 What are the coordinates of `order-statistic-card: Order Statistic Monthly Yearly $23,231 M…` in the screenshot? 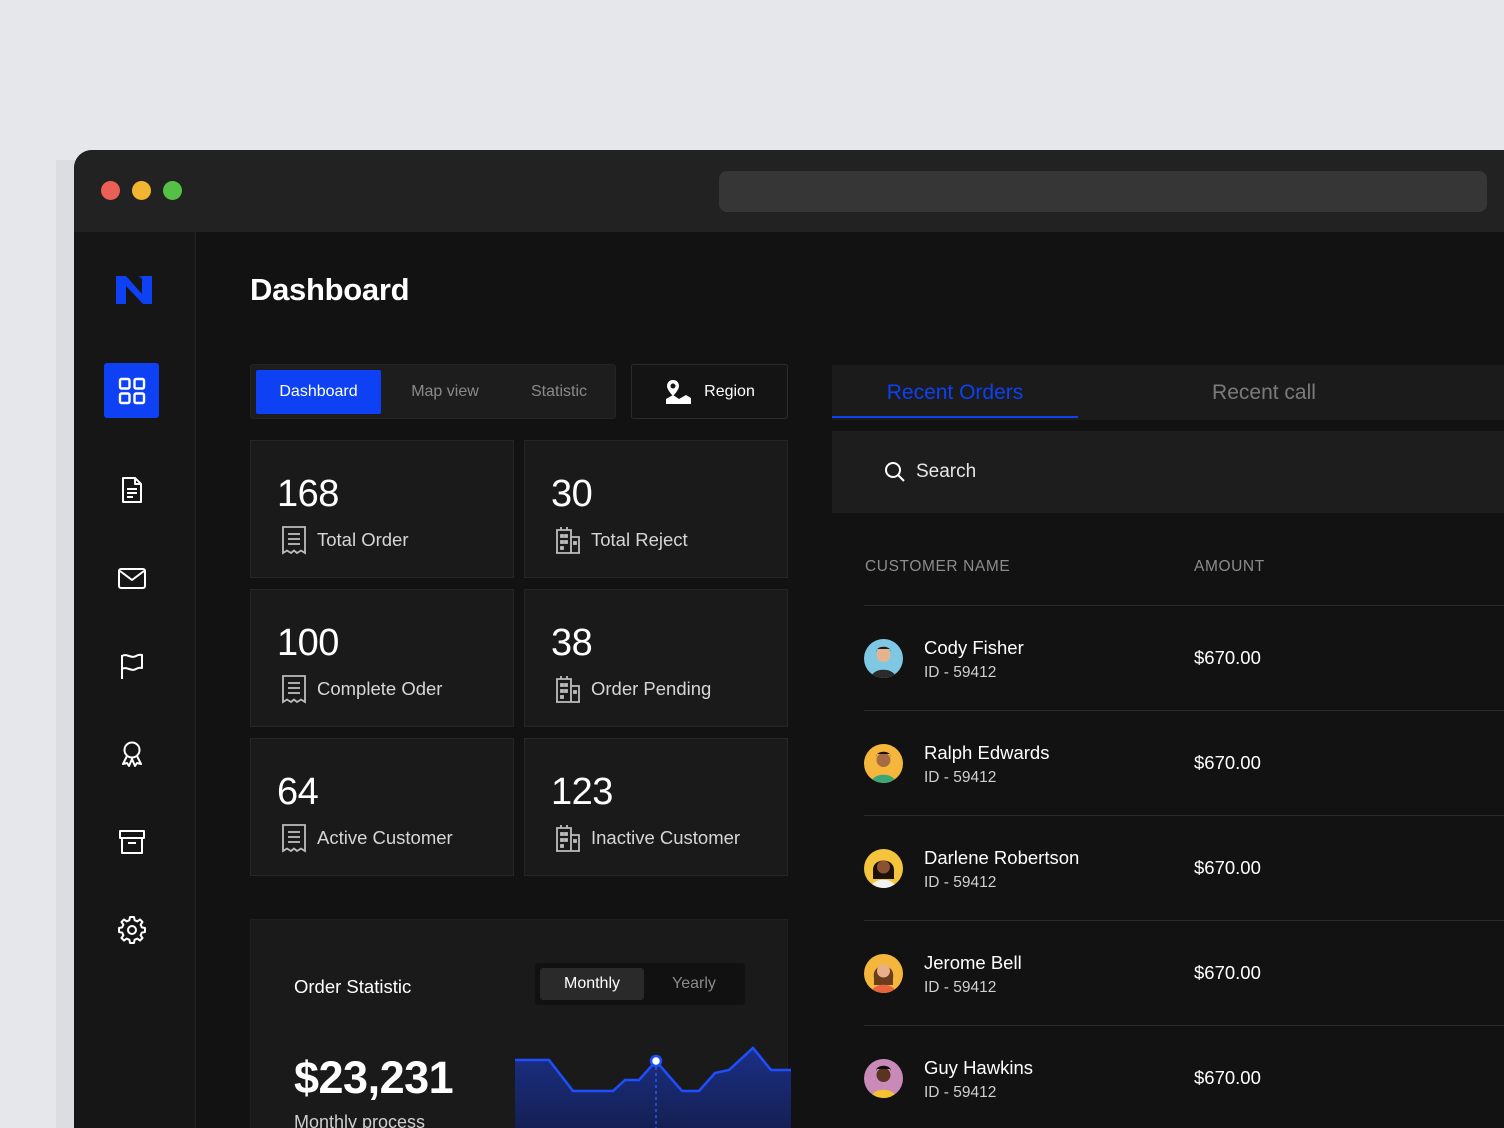 It's located at (520, 1023).